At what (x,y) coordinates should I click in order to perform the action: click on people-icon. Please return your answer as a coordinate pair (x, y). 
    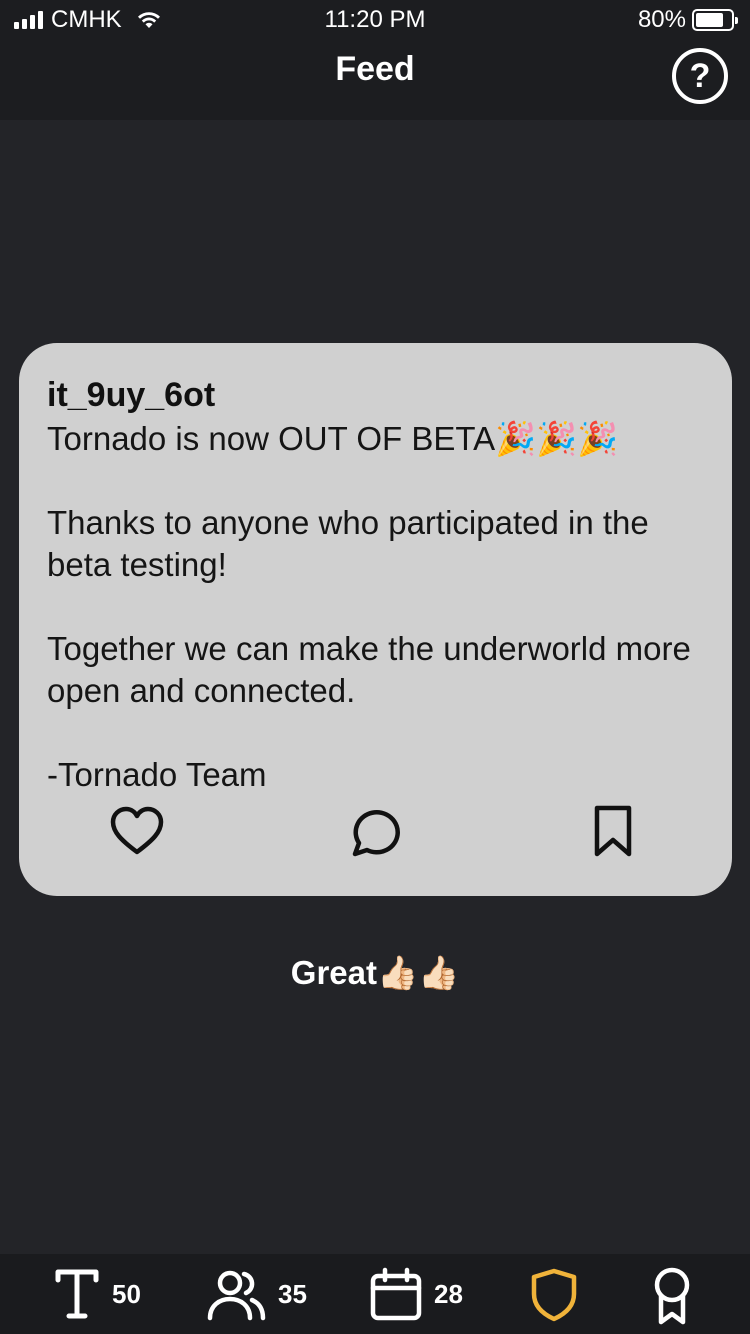
    Looking at the image, I should click on (236, 1295).